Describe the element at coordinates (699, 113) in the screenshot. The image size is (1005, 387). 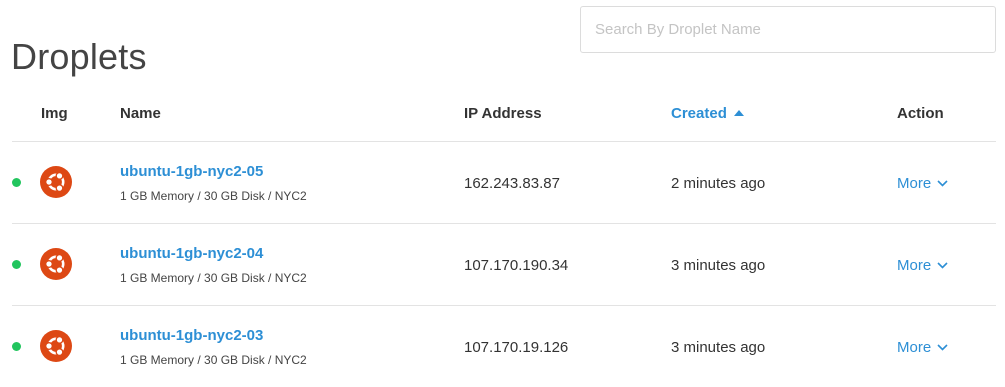
I see `column-header-created-label: Created` at that location.